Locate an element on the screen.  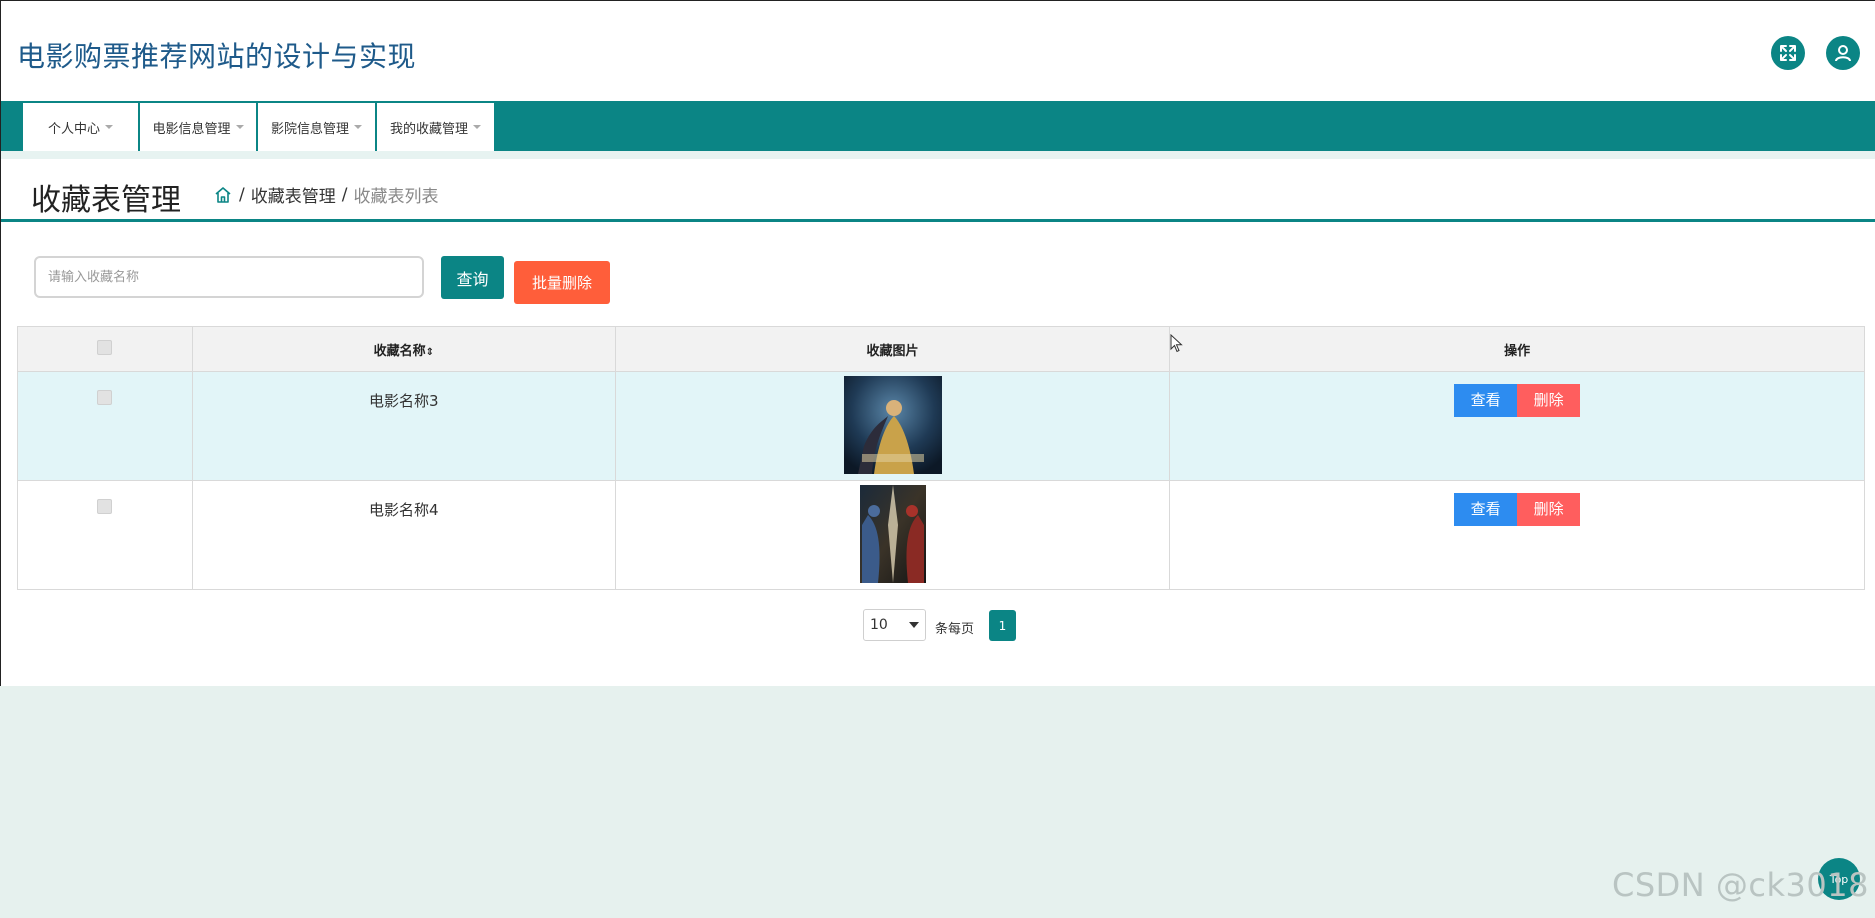
page-size-select: 10 is located at coordinates (894, 625).